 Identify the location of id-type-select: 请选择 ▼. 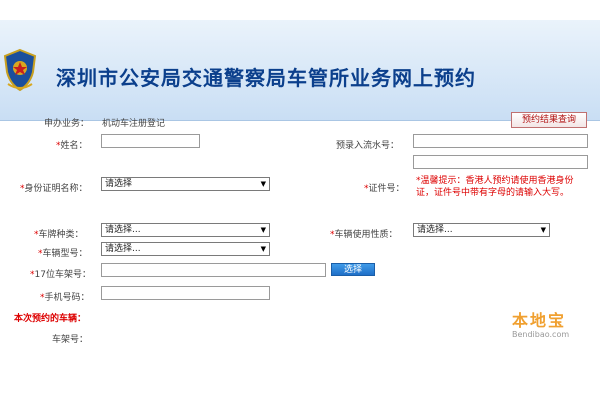
(185, 184).